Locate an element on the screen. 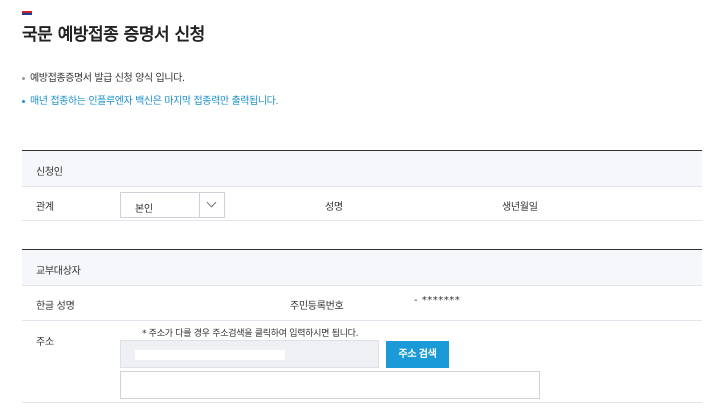 The height and width of the screenshot is (418, 716). relation-label: 관계 is located at coordinates (45, 207).